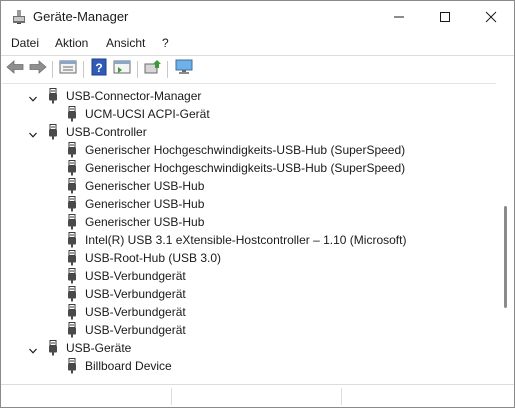 This screenshot has height=408, width=515. I want to click on tree-item-label: USB-Controller, so click(106, 132).